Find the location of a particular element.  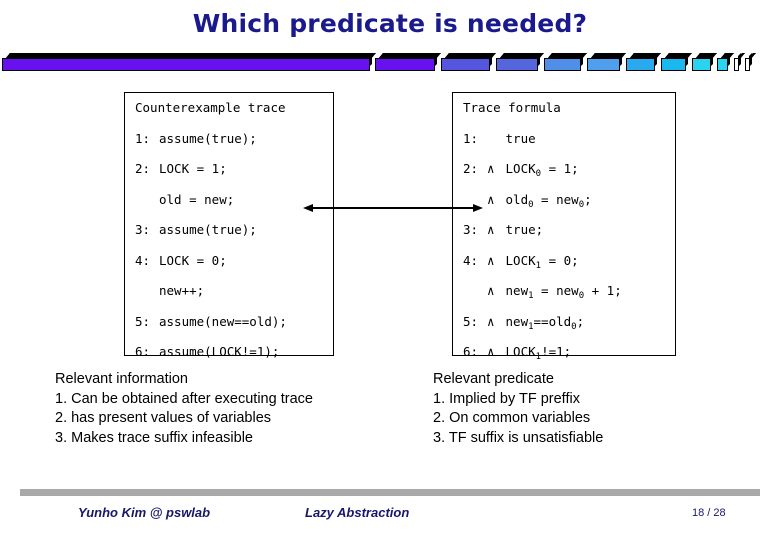

code-box-header: Trace formula is located at coordinates (512, 107).